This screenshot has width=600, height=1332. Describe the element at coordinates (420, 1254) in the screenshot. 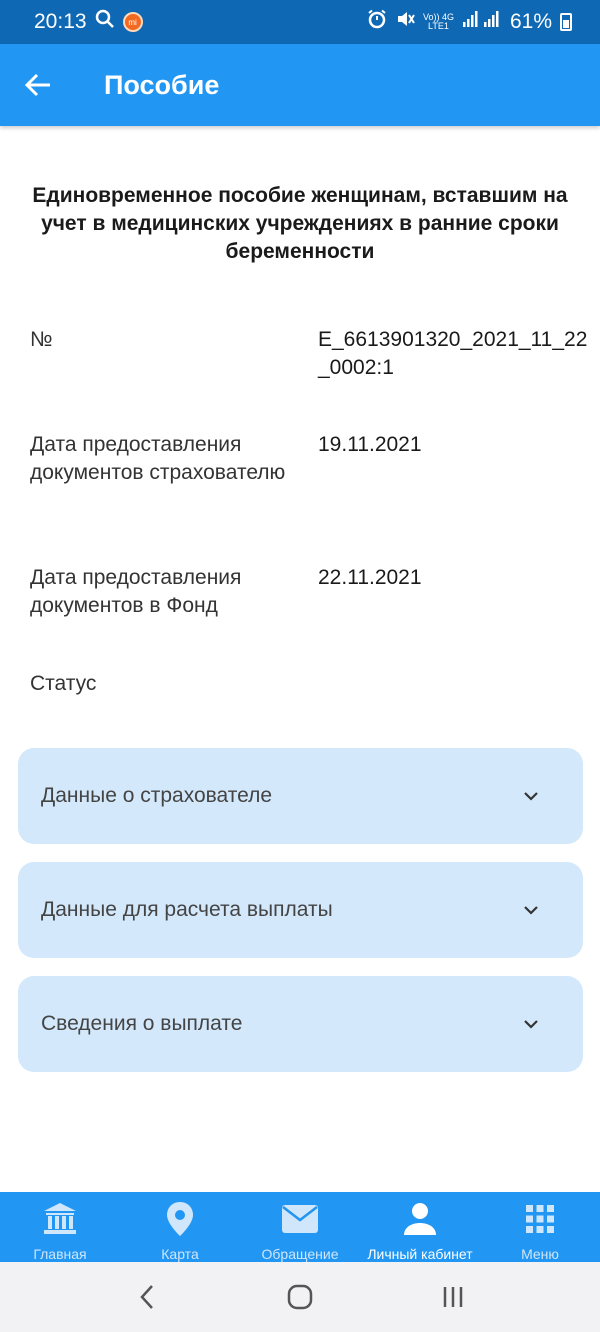

I see `nav-label: Личный кабинет` at that location.